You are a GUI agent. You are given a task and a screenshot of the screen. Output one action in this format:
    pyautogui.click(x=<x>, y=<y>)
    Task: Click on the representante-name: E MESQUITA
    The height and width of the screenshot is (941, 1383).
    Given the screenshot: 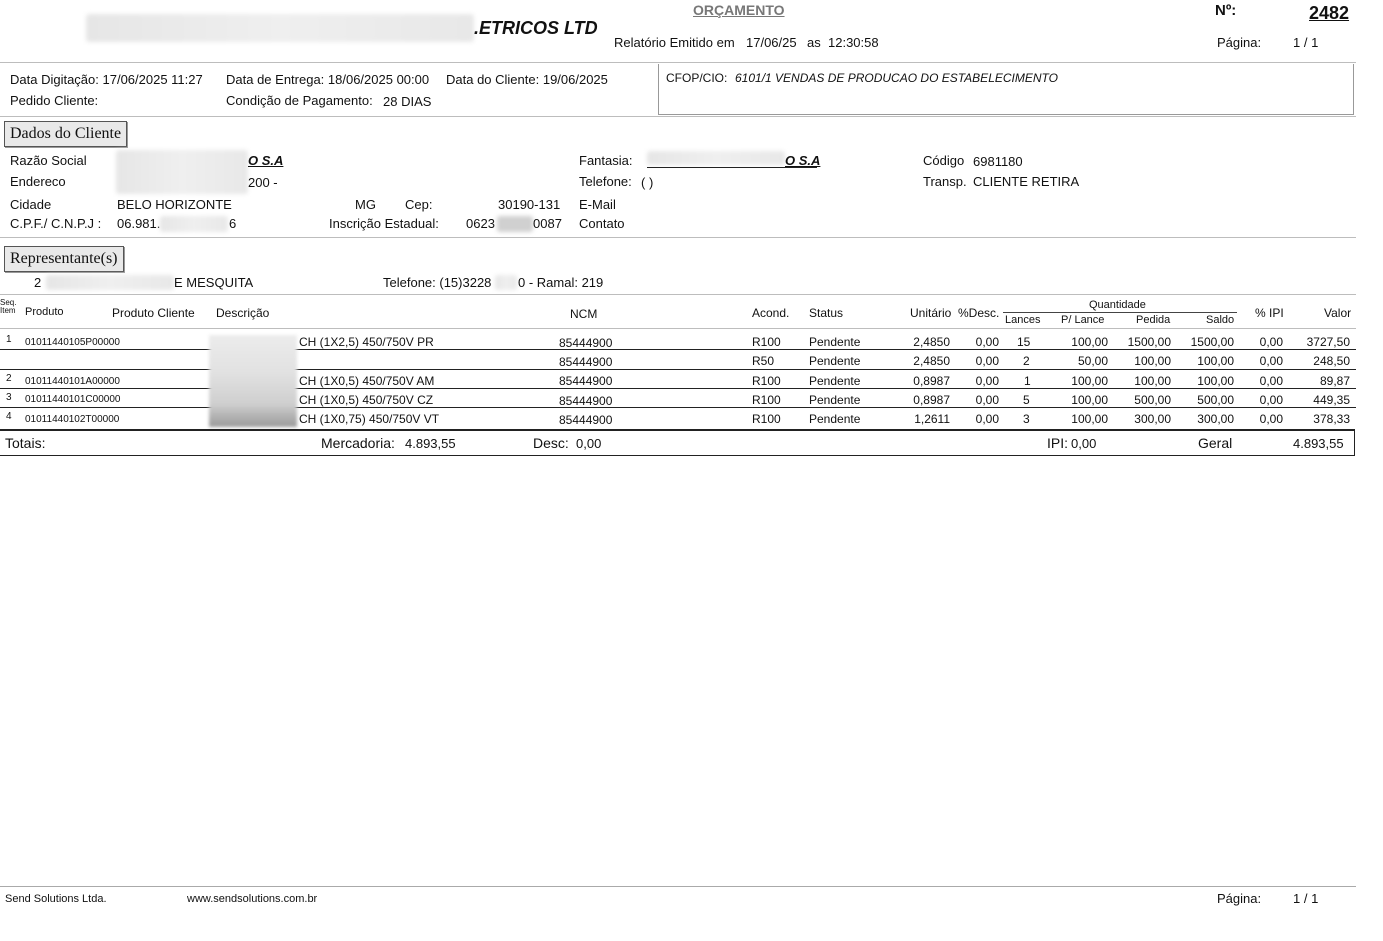 What is the action you would take?
    pyautogui.click(x=214, y=282)
    